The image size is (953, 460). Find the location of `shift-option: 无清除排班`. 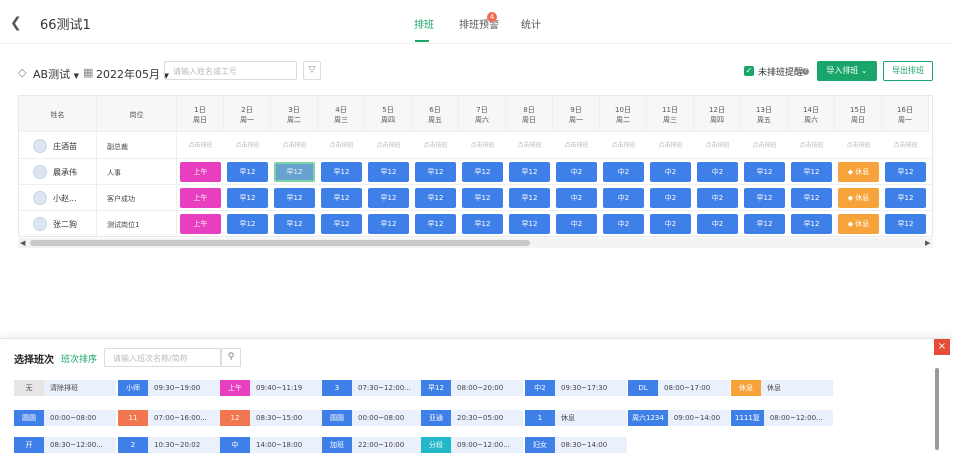

shift-option: 无清除排班 is located at coordinates (65, 388).